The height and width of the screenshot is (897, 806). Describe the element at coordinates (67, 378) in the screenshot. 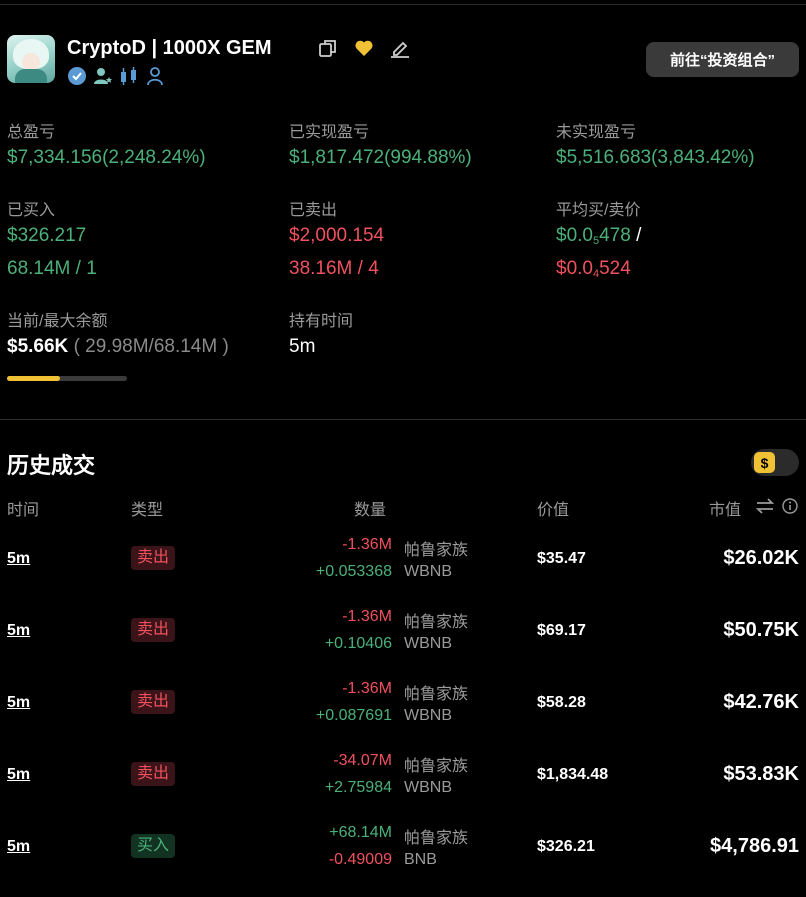

I see `balance-progress-bar` at that location.